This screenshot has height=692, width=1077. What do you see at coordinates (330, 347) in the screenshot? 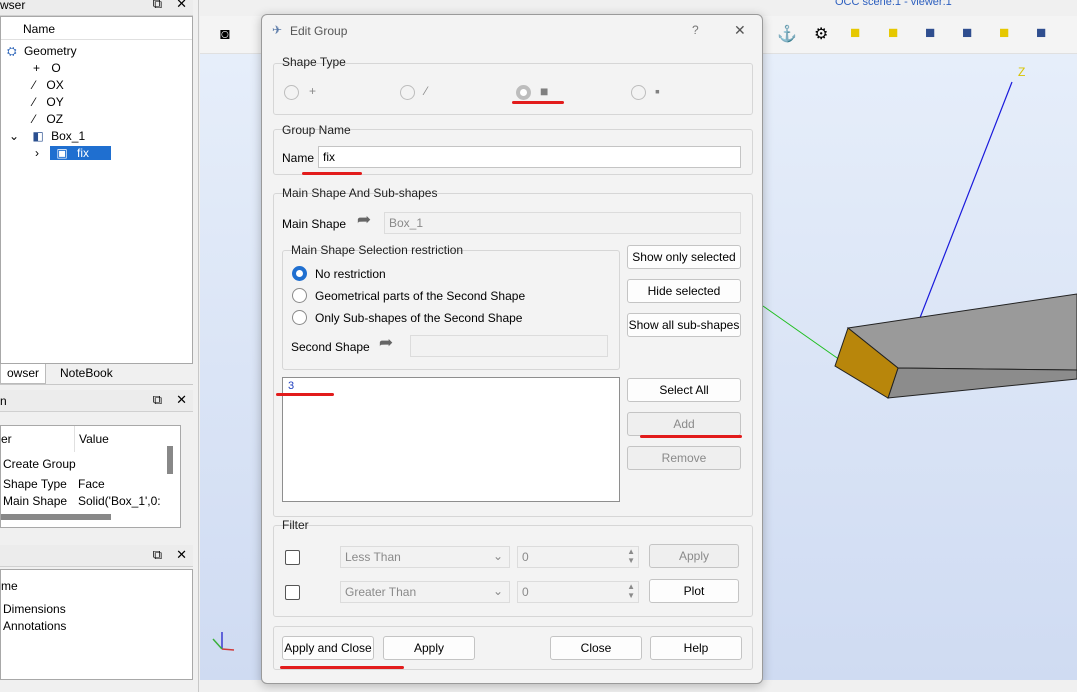
I see `second-shape-label: Second Shape` at bounding box center [330, 347].